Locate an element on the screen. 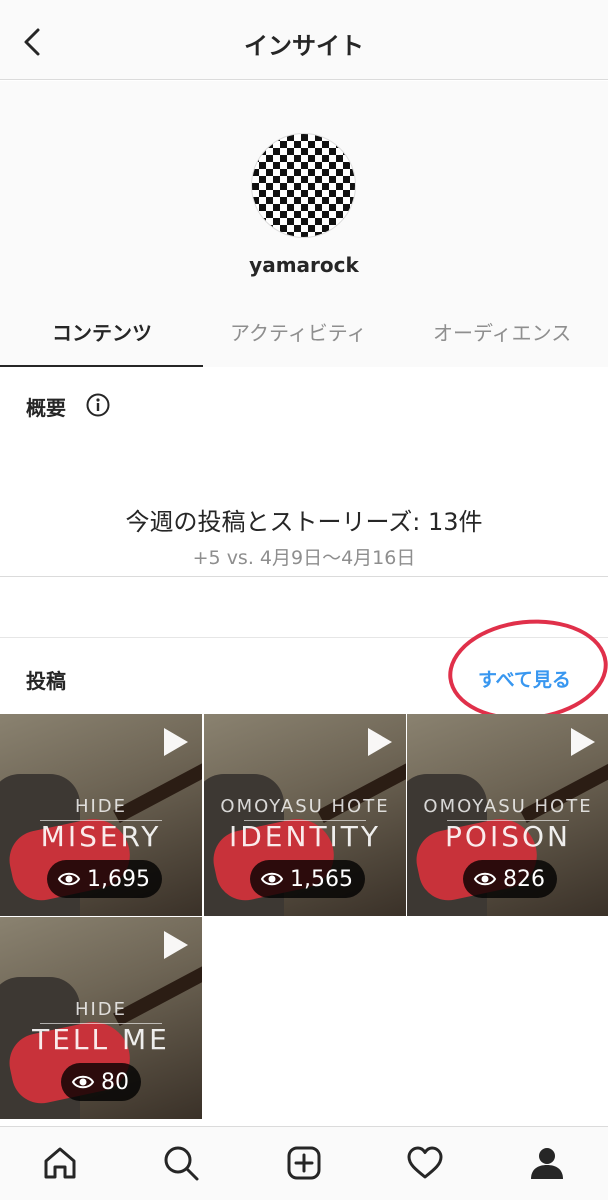 Image resolution: width=608 pixels, height=1200 pixels. view-count: 1,565 is located at coordinates (321, 879).